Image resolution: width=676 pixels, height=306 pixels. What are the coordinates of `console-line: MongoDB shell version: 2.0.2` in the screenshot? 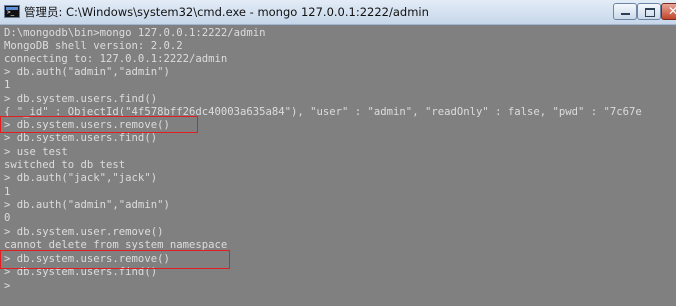 It's located at (93, 46).